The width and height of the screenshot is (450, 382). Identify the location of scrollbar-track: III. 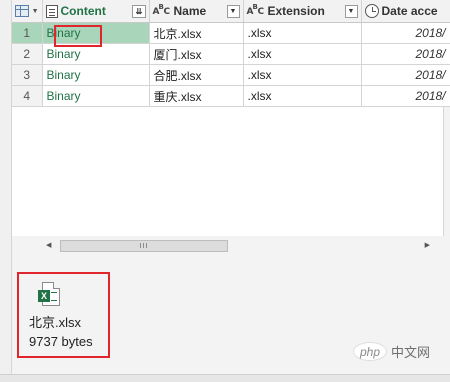
(238, 246).